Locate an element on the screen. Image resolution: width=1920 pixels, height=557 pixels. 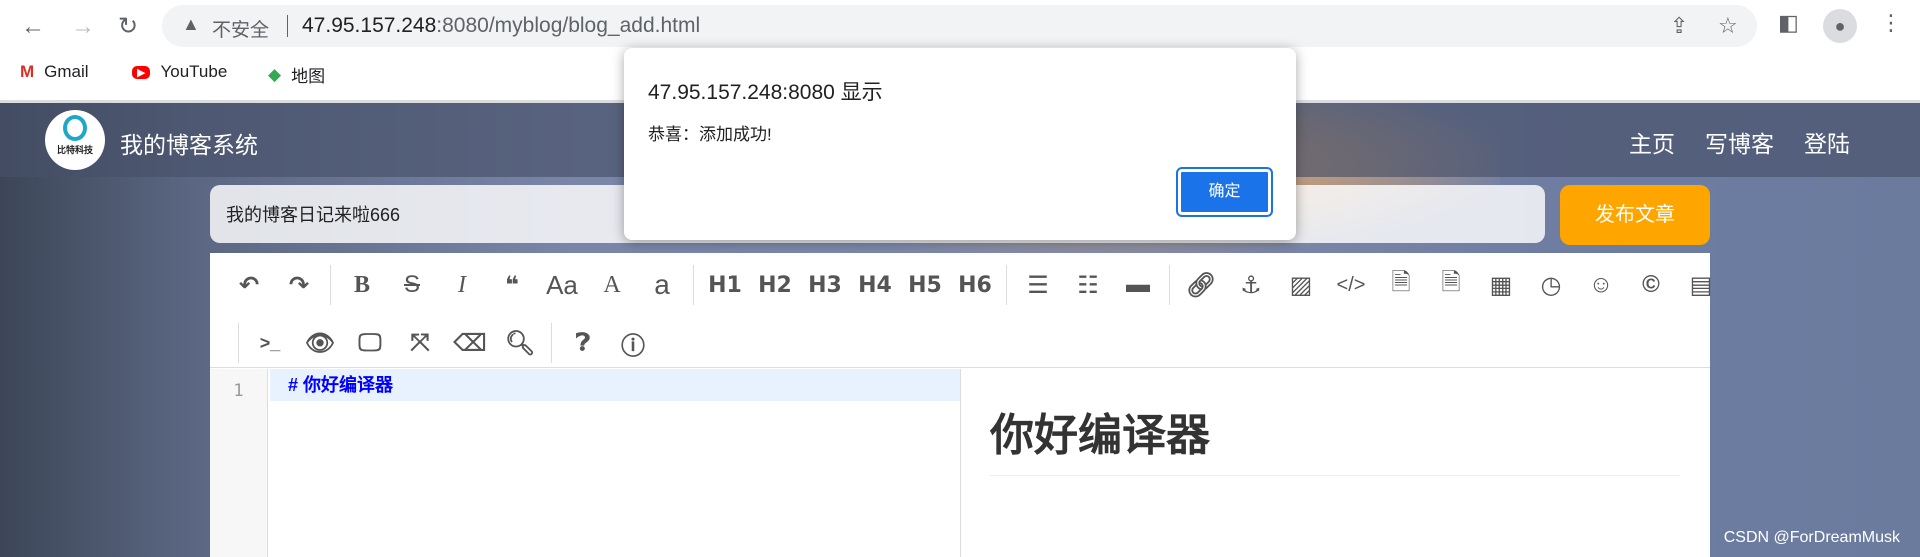
unordered-list-icon: ☰ is located at coordinates (1038, 285).